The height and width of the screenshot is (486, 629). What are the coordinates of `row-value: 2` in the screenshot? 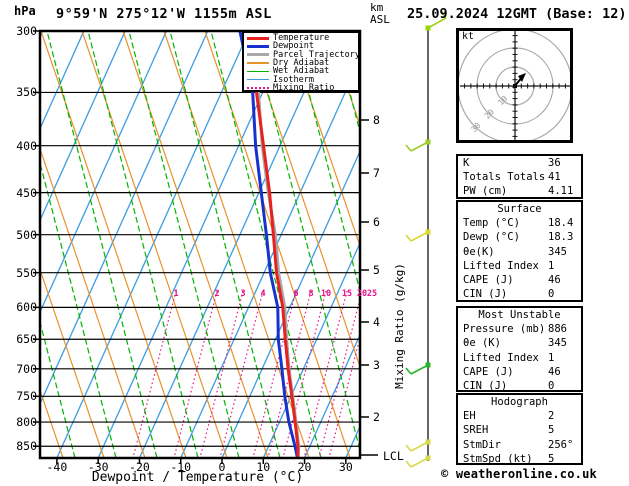 It's located at (551, 416).